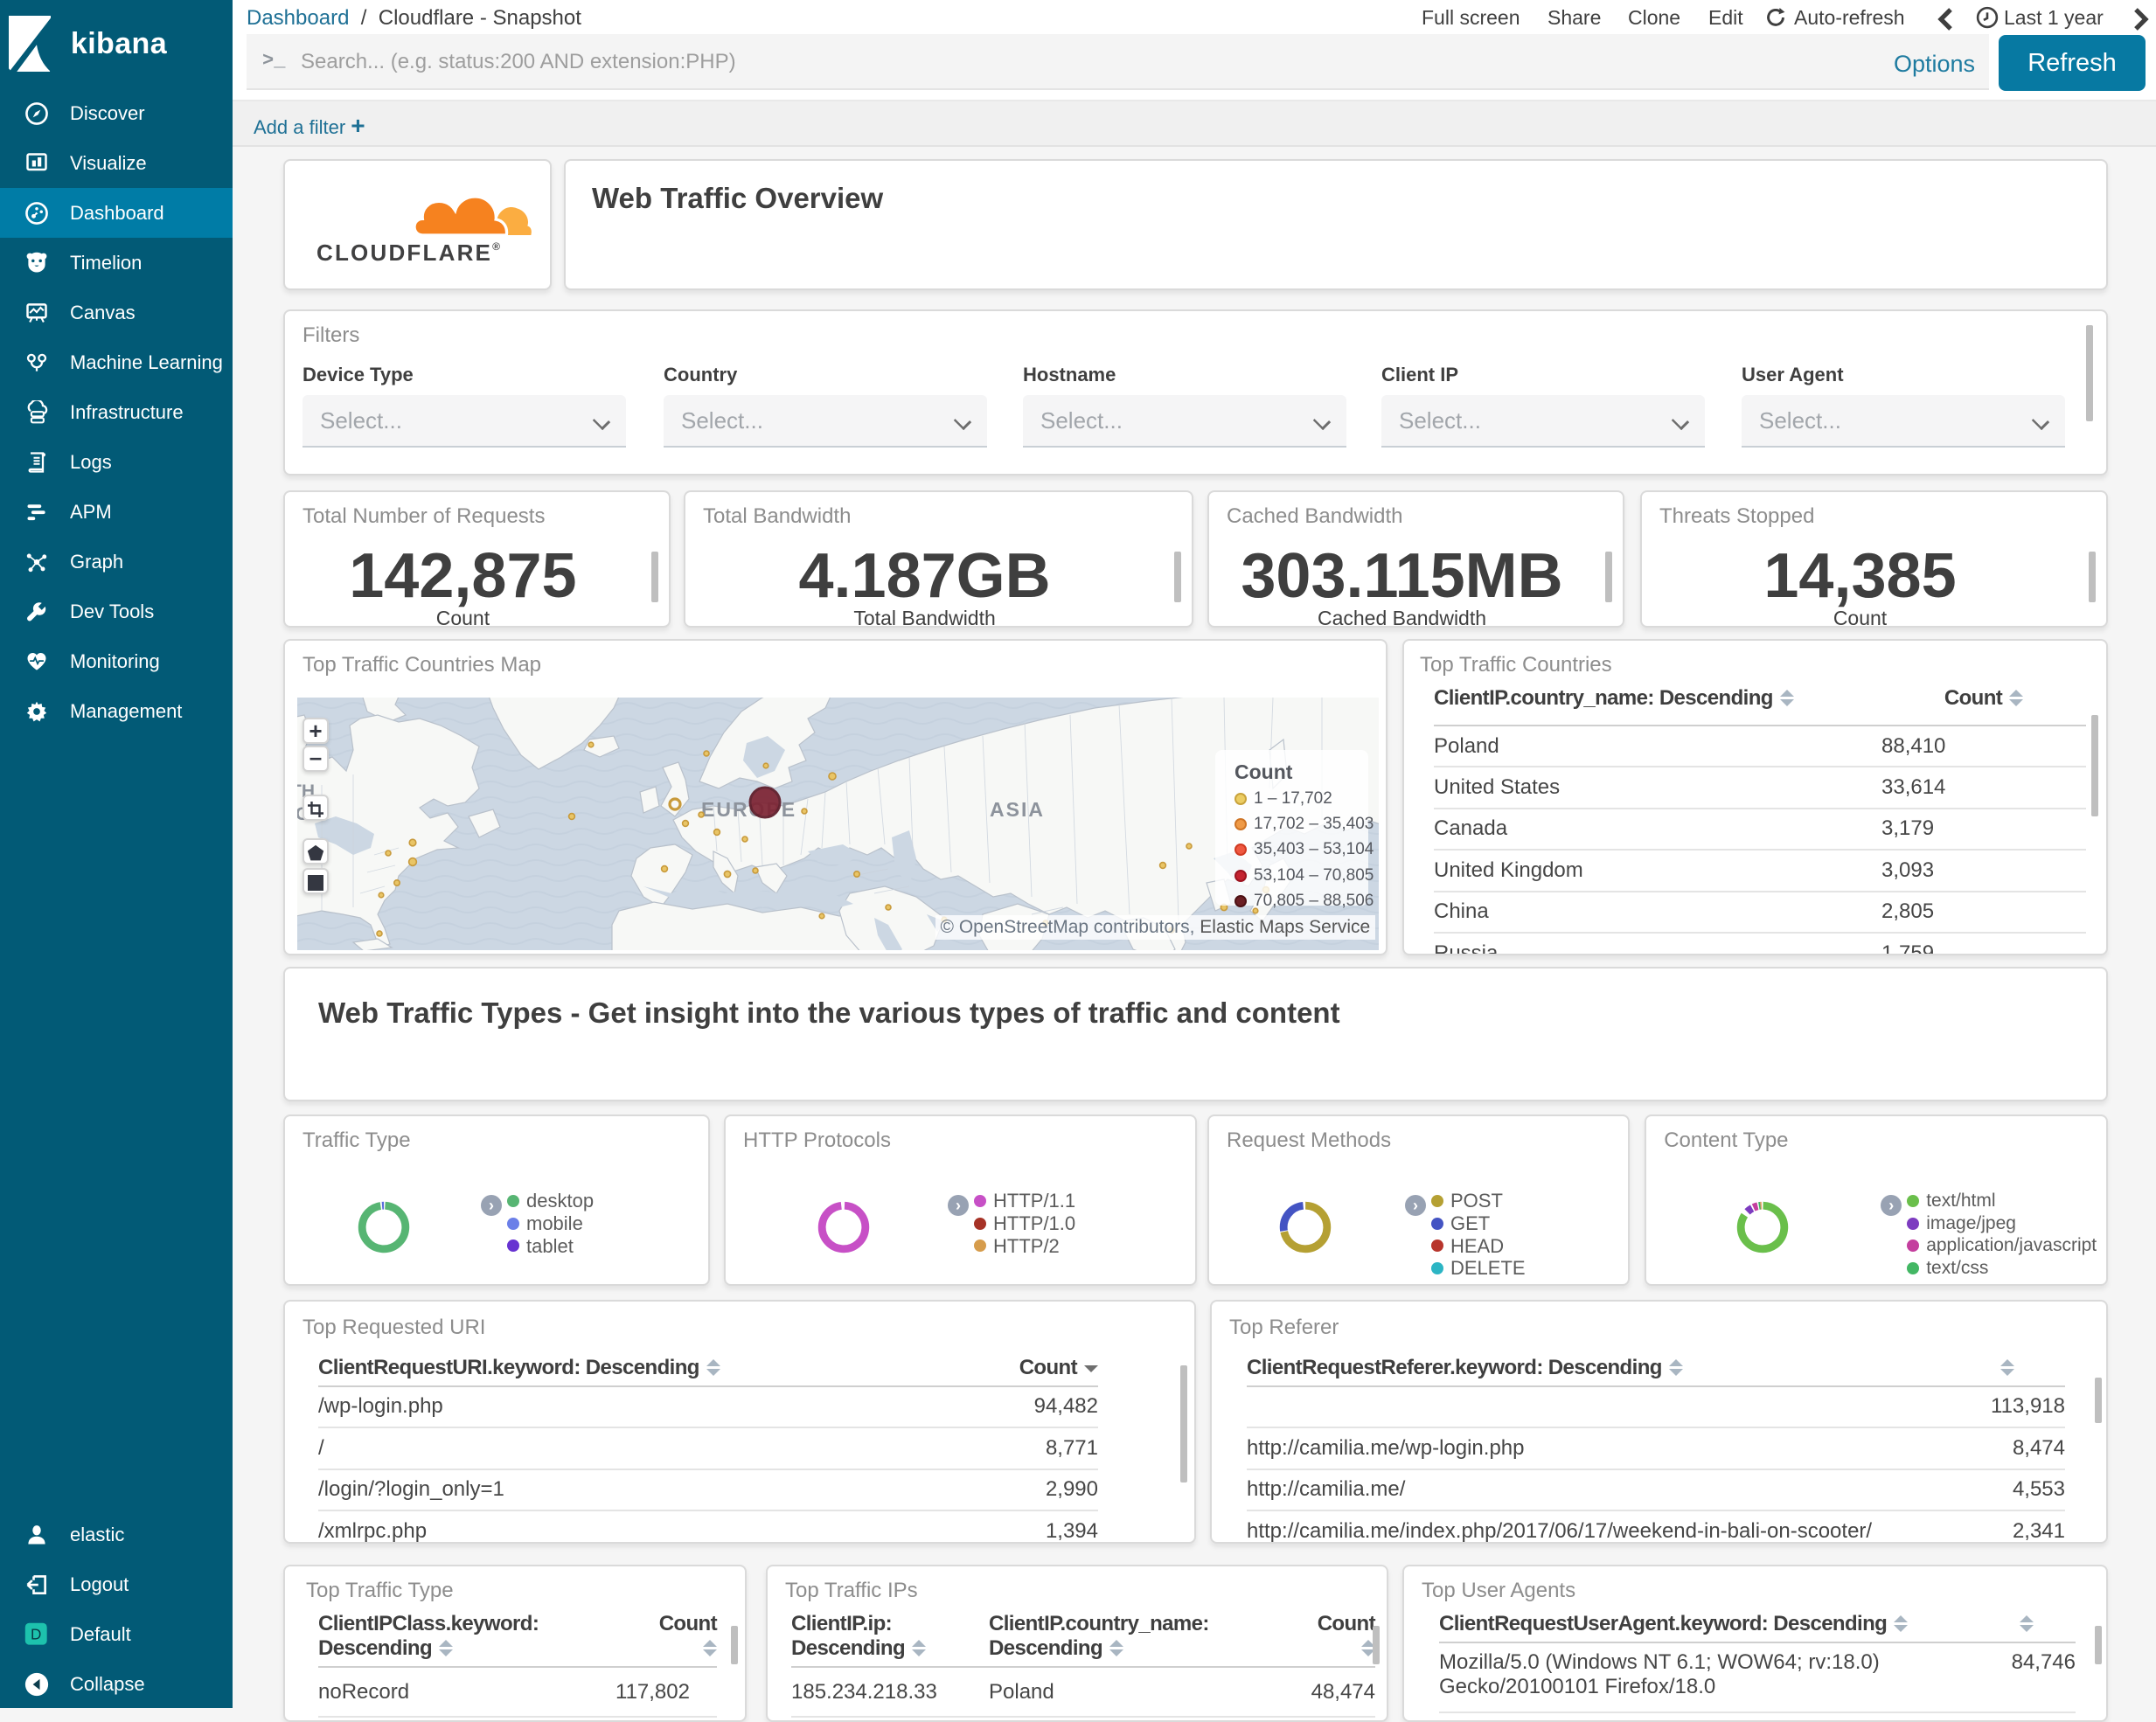 The image size is (2156, 1722). What do you see at coordinates (1017, 809) in the screenshot?
I see `svg-text: ASIA` at bounding box center [1017, 809].